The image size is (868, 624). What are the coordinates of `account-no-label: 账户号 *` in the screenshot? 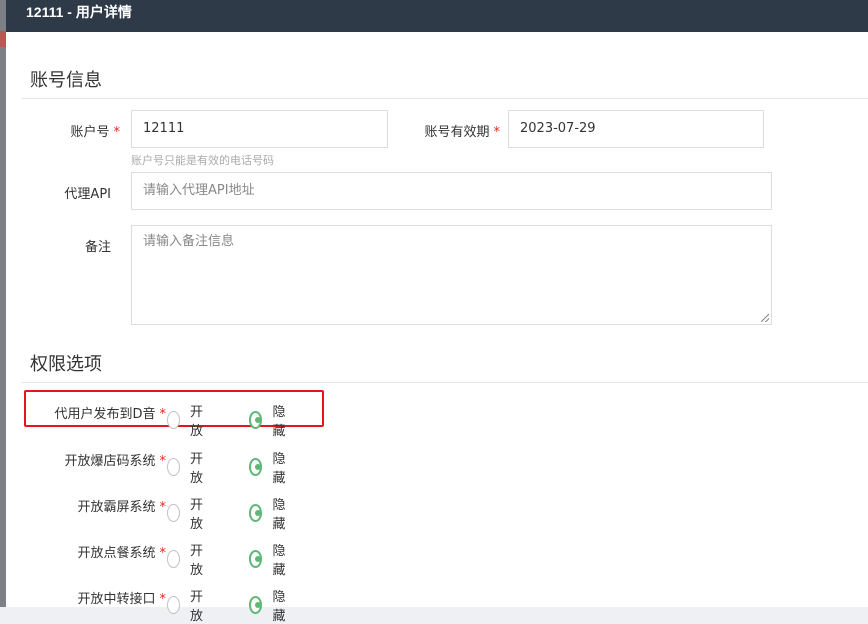 It's located at (95, 132).